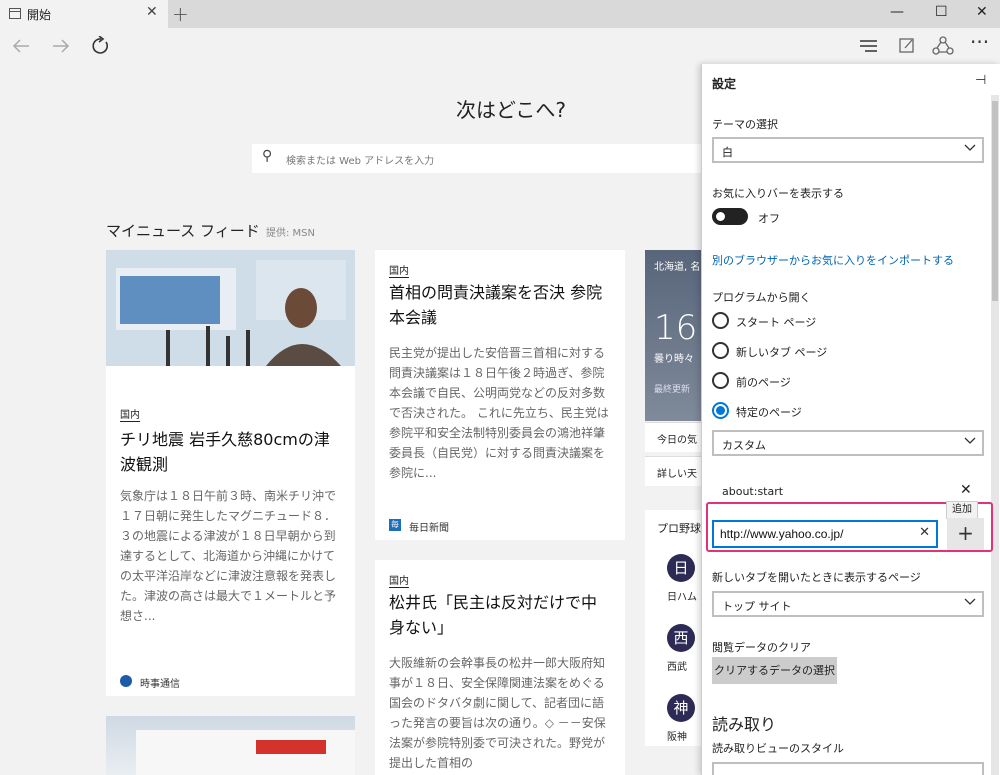  I want to click on news-headline: 首相の問責決議案を否決 参院本会議, so click(500, 305).